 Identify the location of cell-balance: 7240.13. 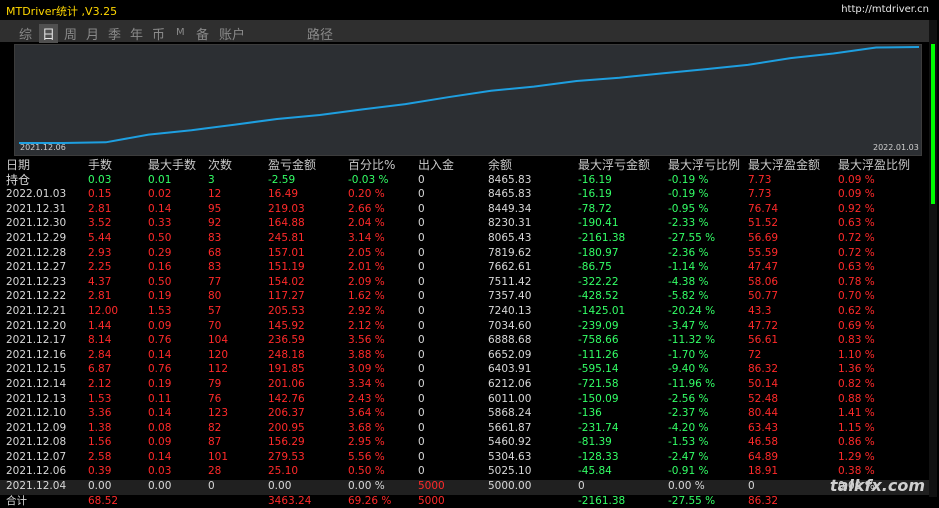
(510, 310).